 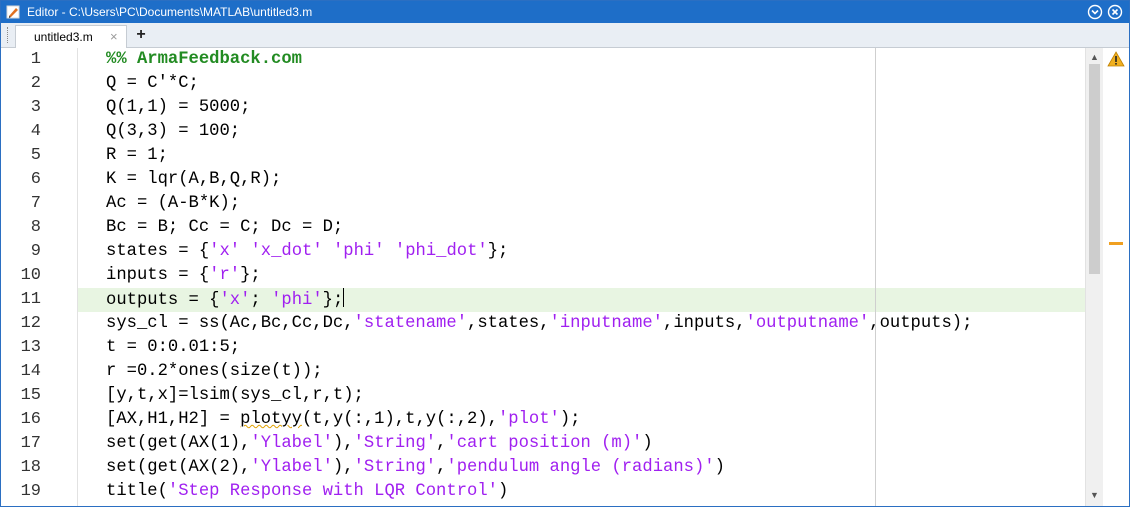 What do you see at coordinates (35, 179) in the screenshot?
I see `line-number: 6` at bounding box center [35, 179].